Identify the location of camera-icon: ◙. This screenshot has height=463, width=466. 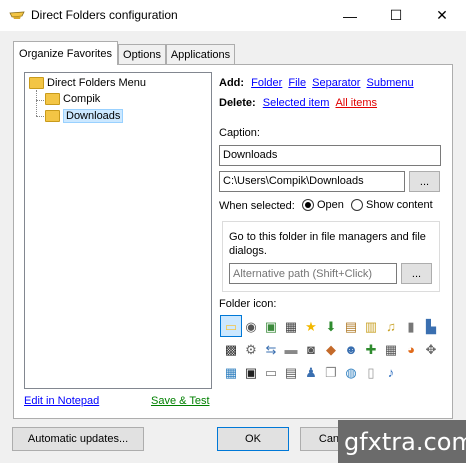
(311, 349).